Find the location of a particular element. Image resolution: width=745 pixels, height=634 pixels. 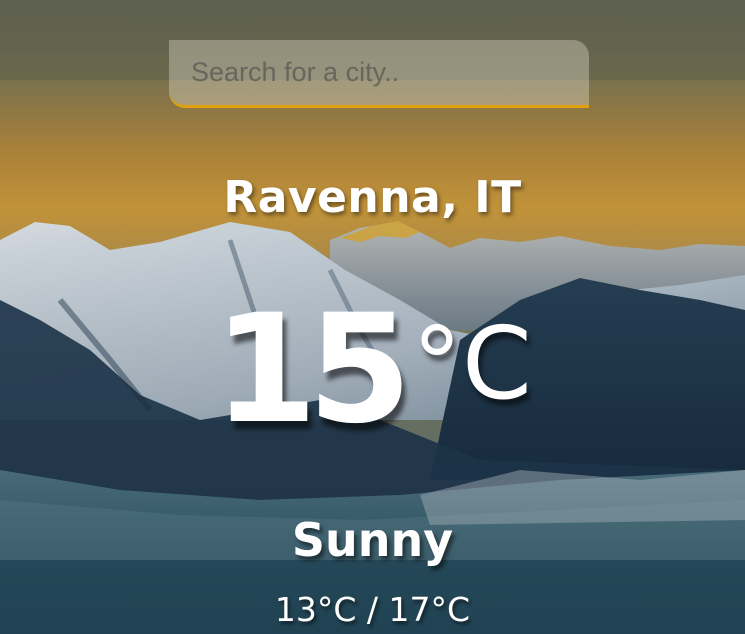

hi-lo-temperature: 13°C / 17°C is located at coordinates (372, 609).